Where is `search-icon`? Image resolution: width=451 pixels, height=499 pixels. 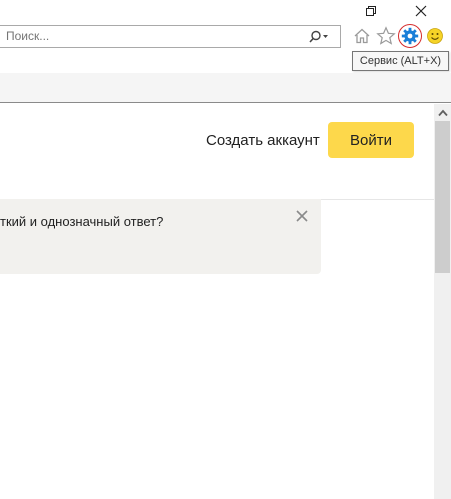 search-icon is located at coordinates (318, 36).